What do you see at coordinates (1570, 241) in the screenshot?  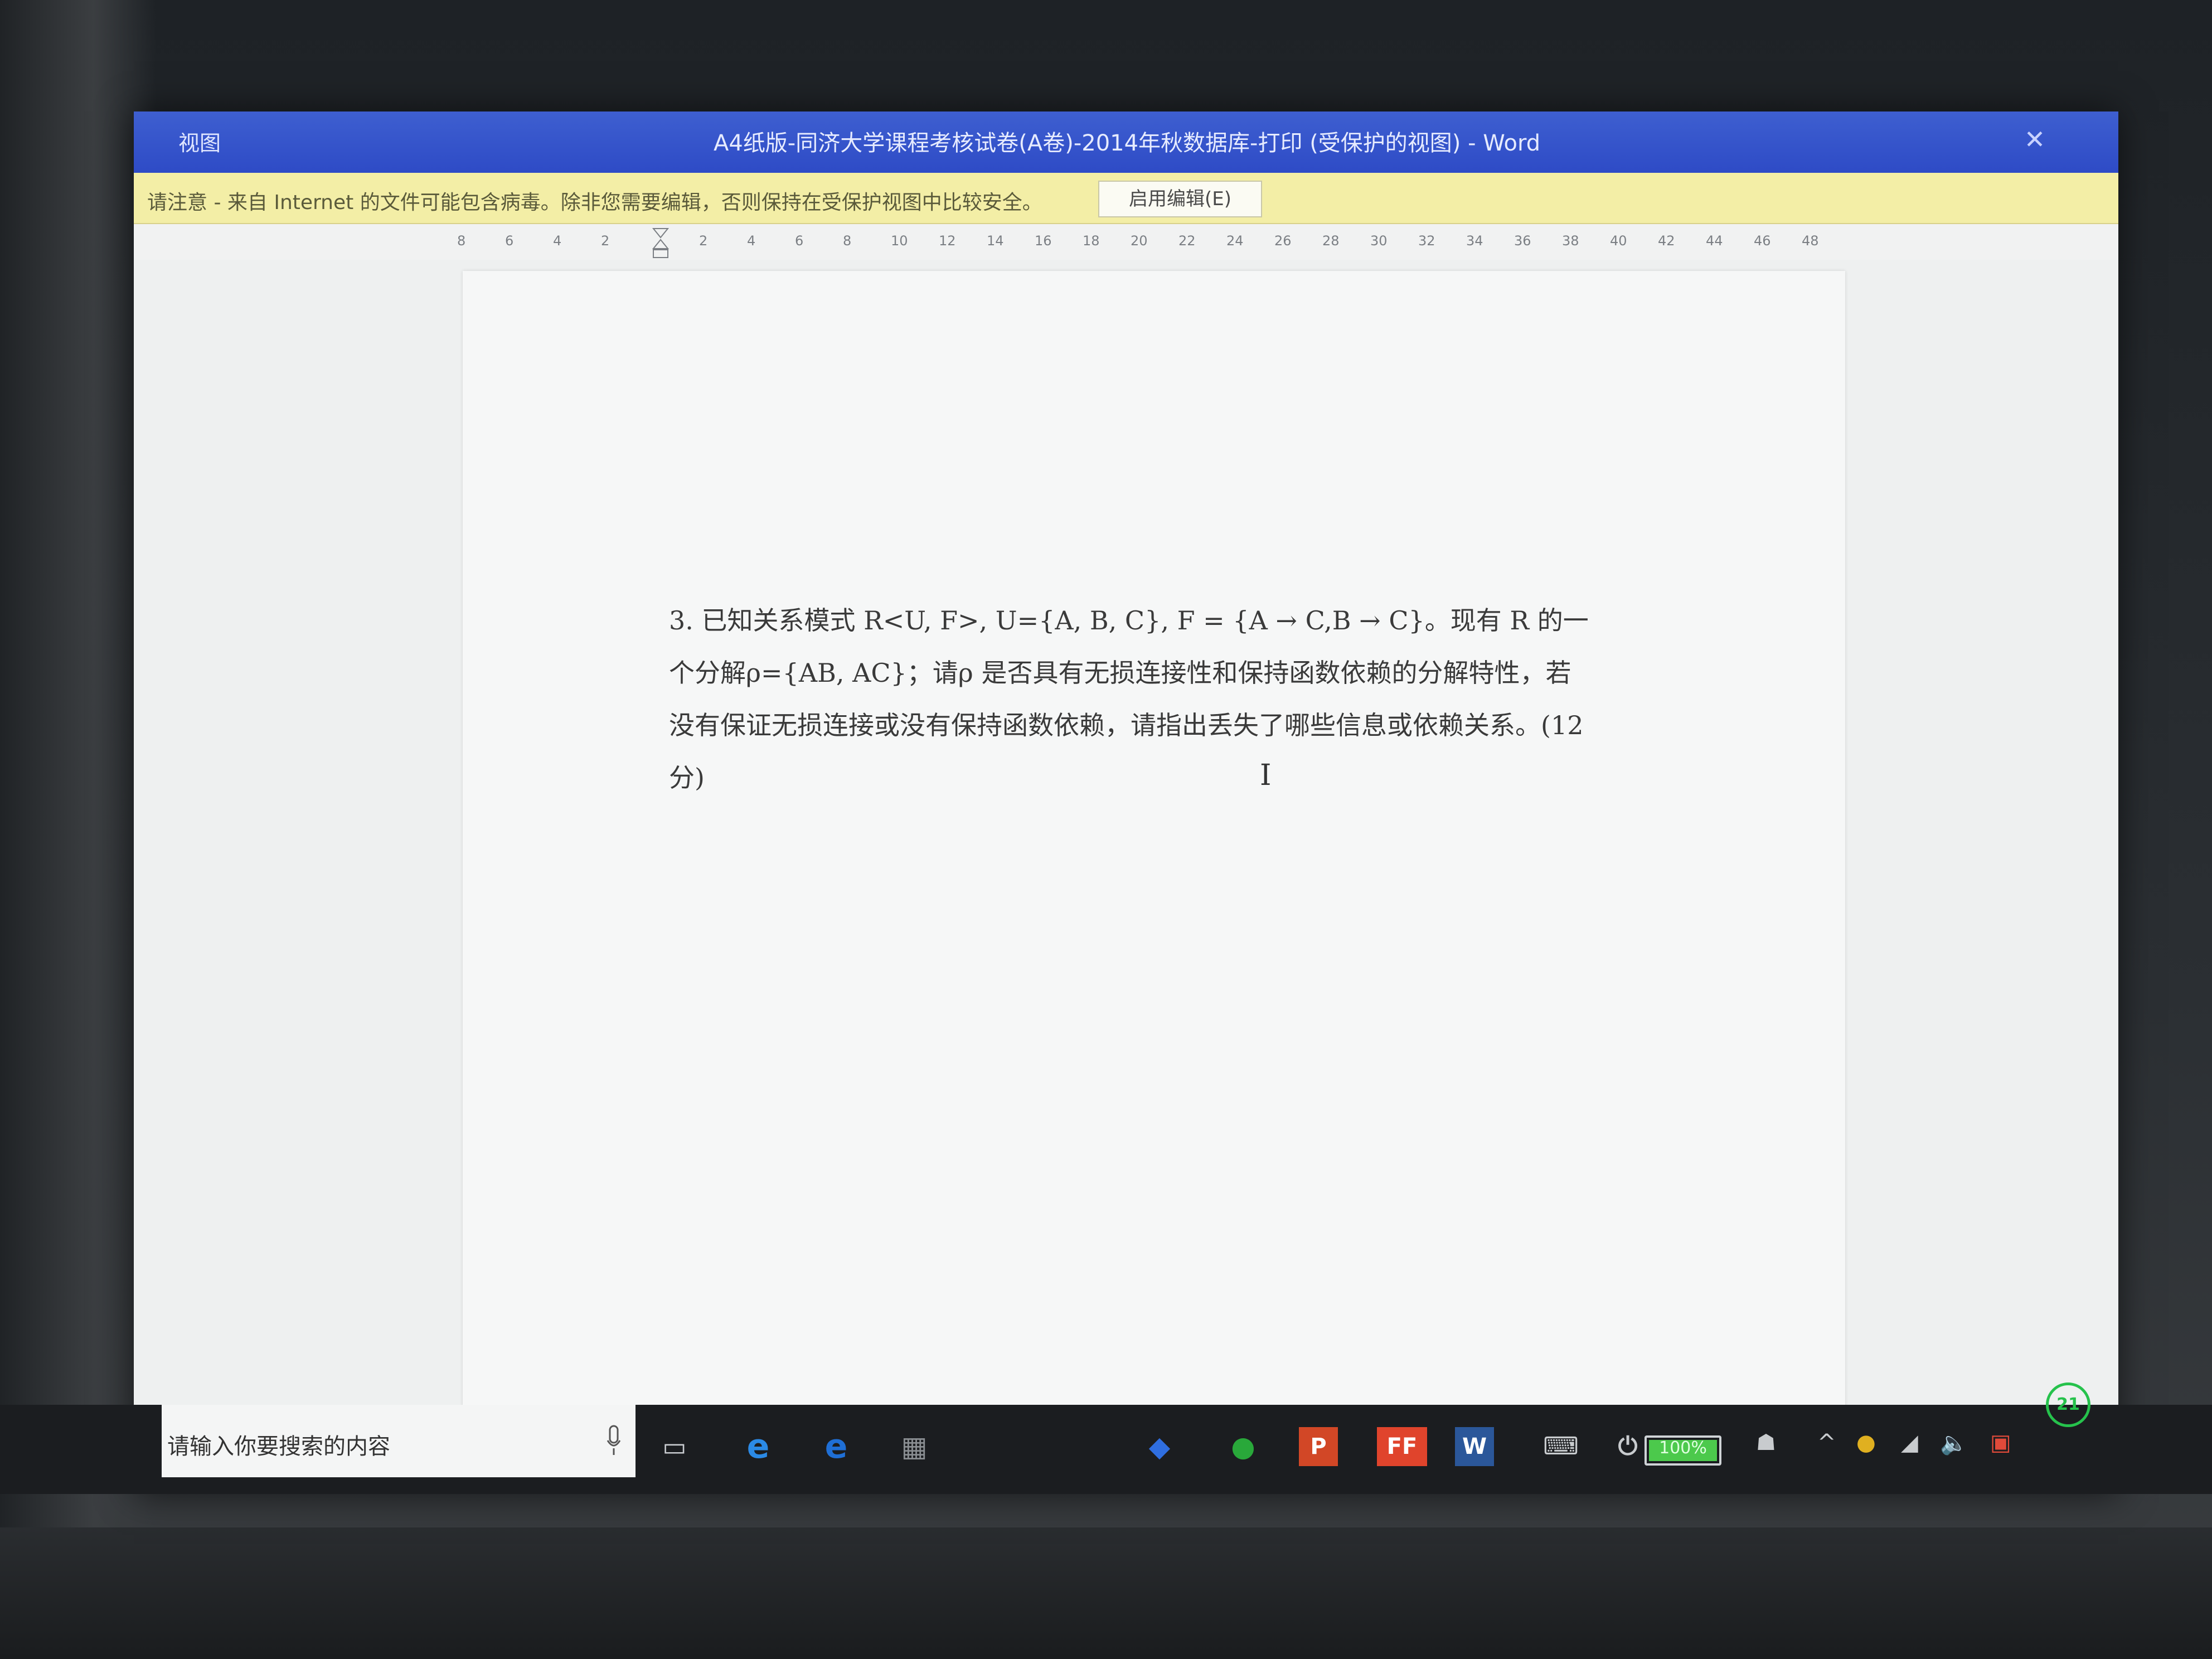 I see `ruler-tick: 38` at bounding box center [1570, 241].